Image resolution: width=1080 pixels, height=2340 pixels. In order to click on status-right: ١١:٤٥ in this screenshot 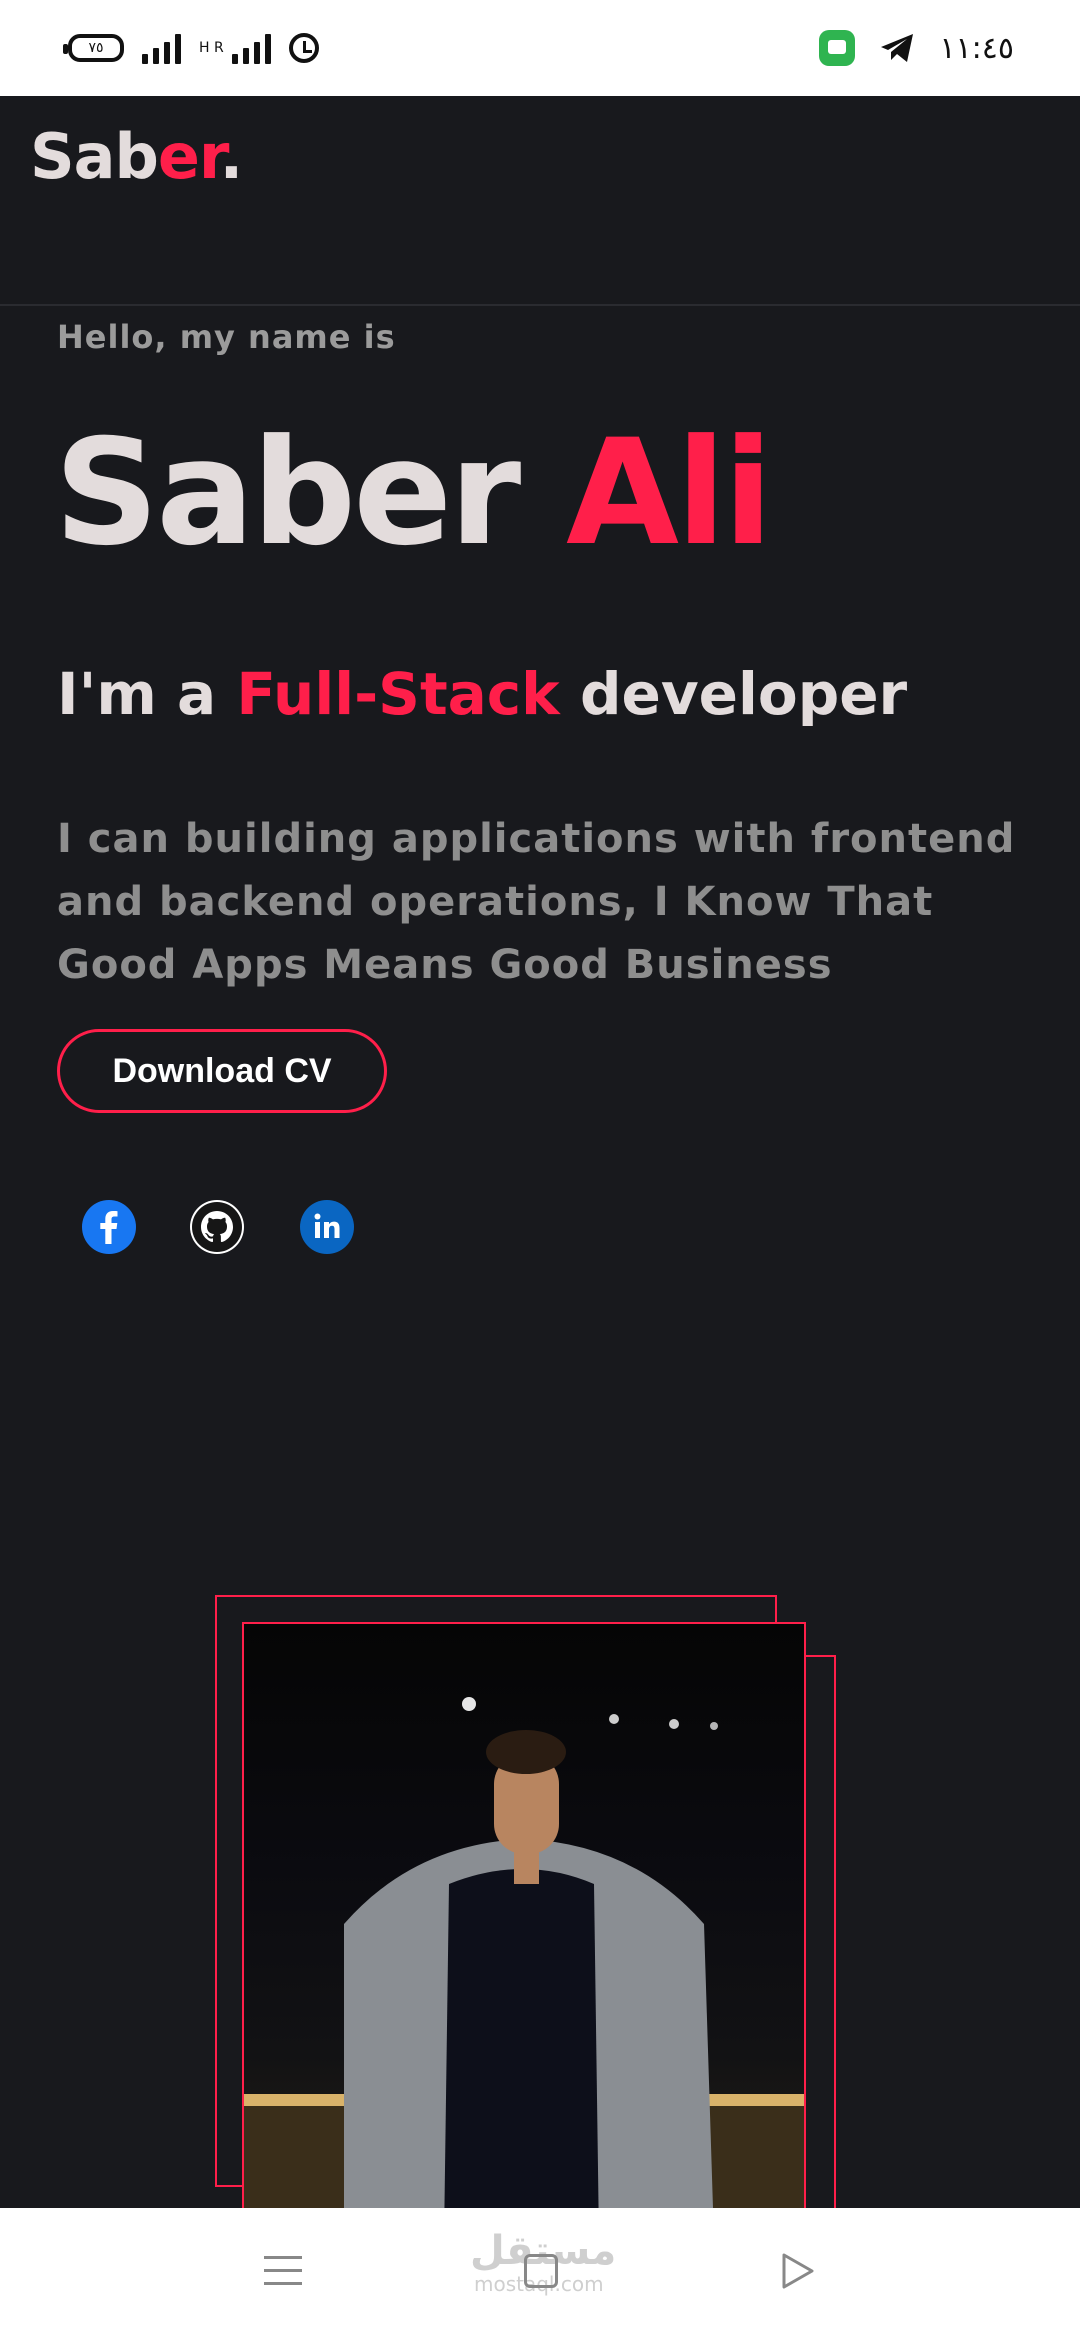, I will do `click(916, 48)`.